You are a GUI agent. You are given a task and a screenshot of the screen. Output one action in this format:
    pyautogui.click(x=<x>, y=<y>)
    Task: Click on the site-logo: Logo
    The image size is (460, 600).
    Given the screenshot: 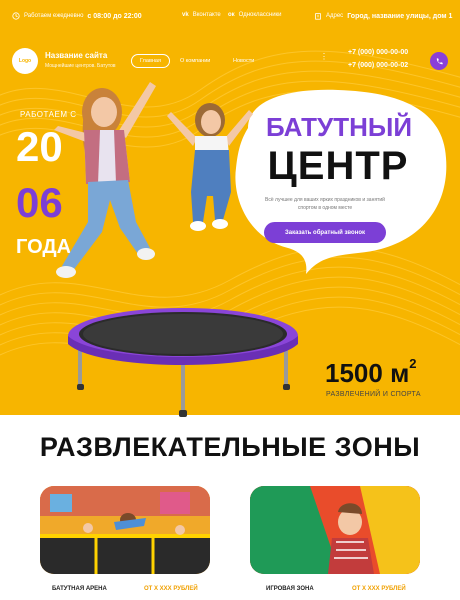 What is the action you would take?
    pyautogui.click(x=25, y=61)
    